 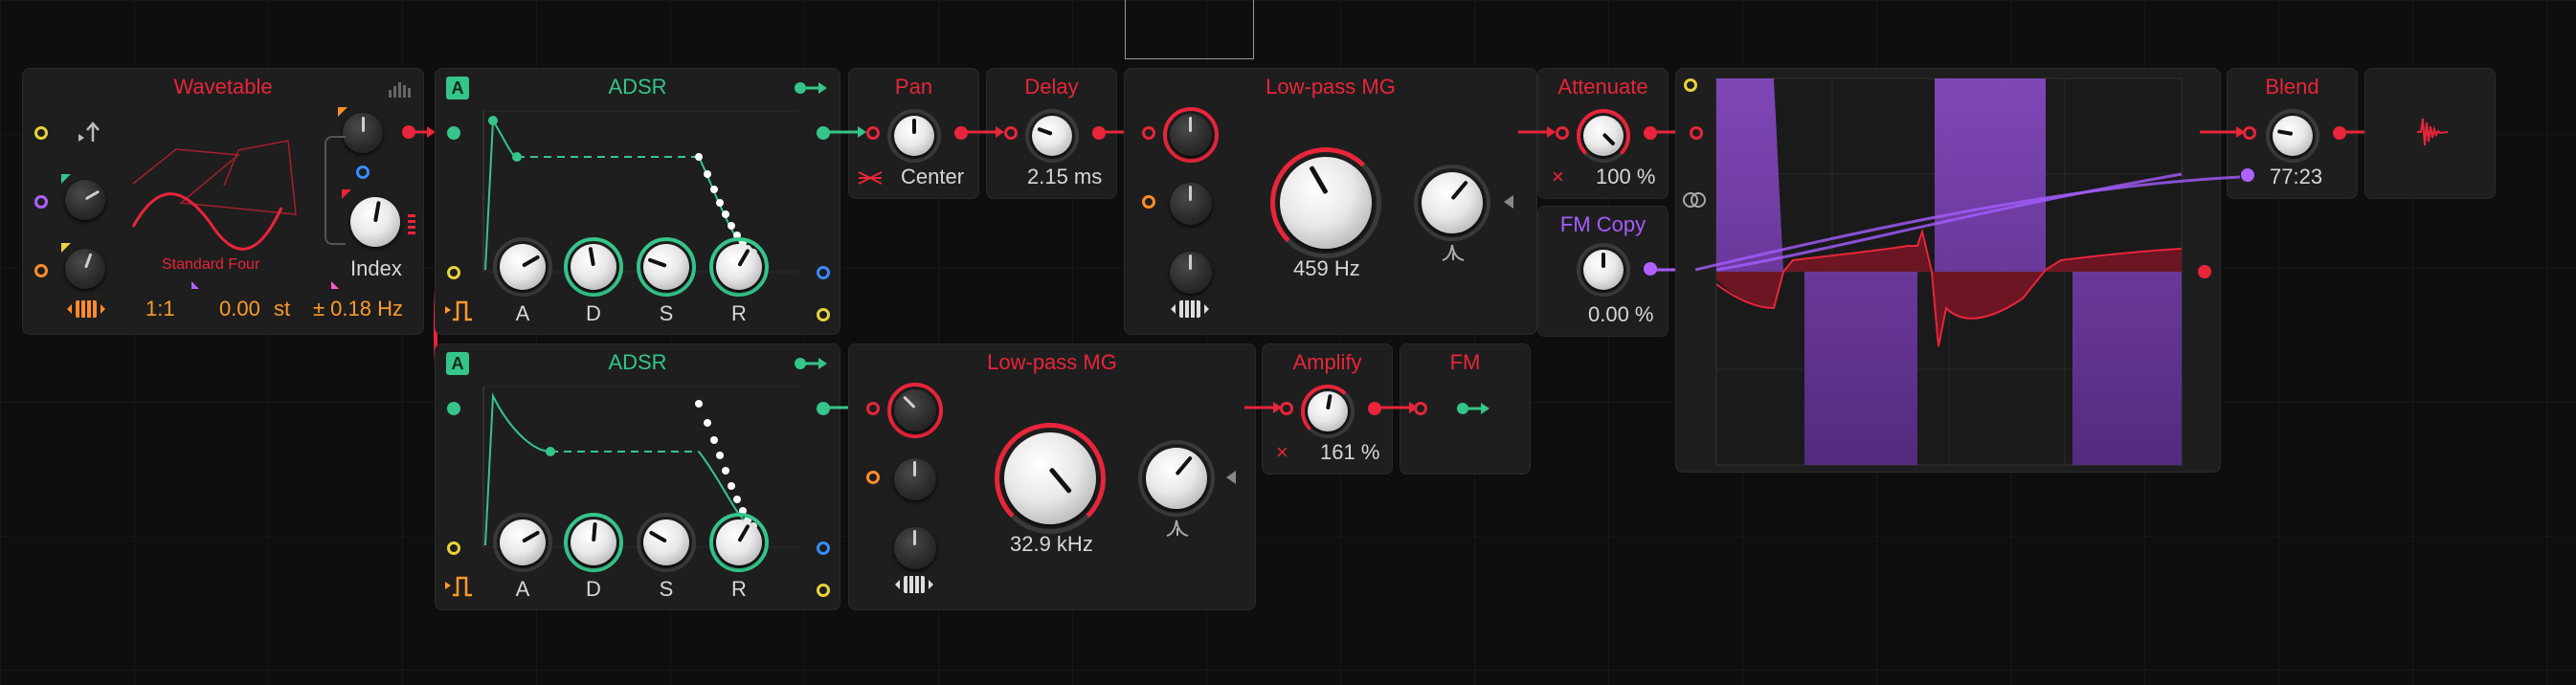 I want to click on audio-waveform-icon, so click(x=2432, y=132).